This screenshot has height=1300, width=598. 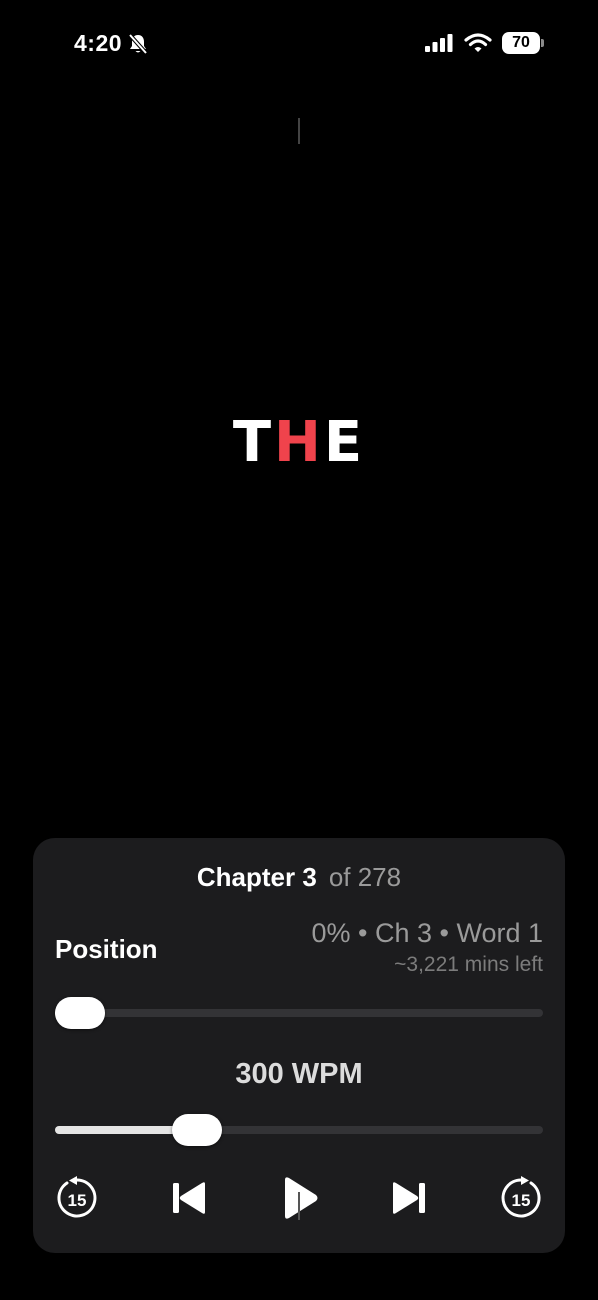 What do you see at coordinates (439, 43) in the screenshot?
I see `cellular-signal-icon` at bounding box center [439, 43].